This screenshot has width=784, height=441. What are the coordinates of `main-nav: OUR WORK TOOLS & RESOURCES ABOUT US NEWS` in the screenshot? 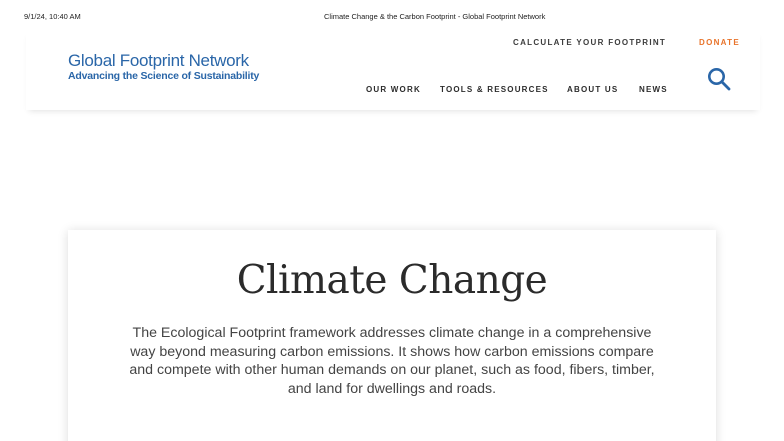 It's located at (393, 91).